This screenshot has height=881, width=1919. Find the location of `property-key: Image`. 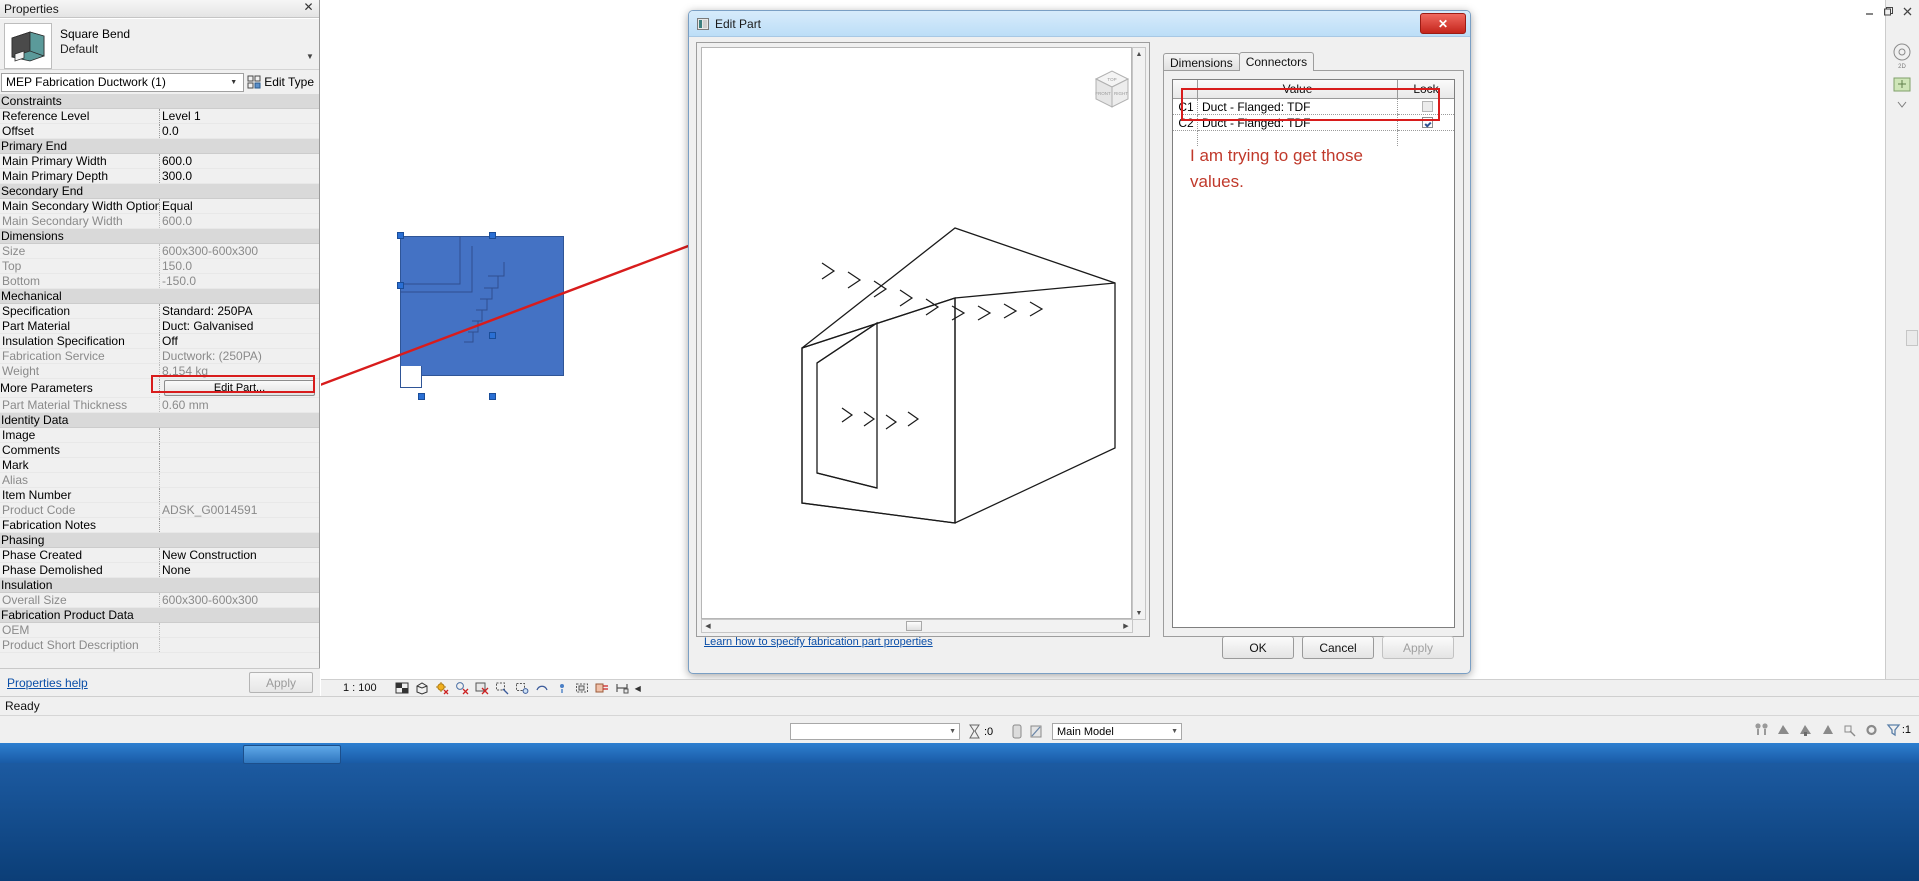

property-key: Image is located at coordinates (80, 435).